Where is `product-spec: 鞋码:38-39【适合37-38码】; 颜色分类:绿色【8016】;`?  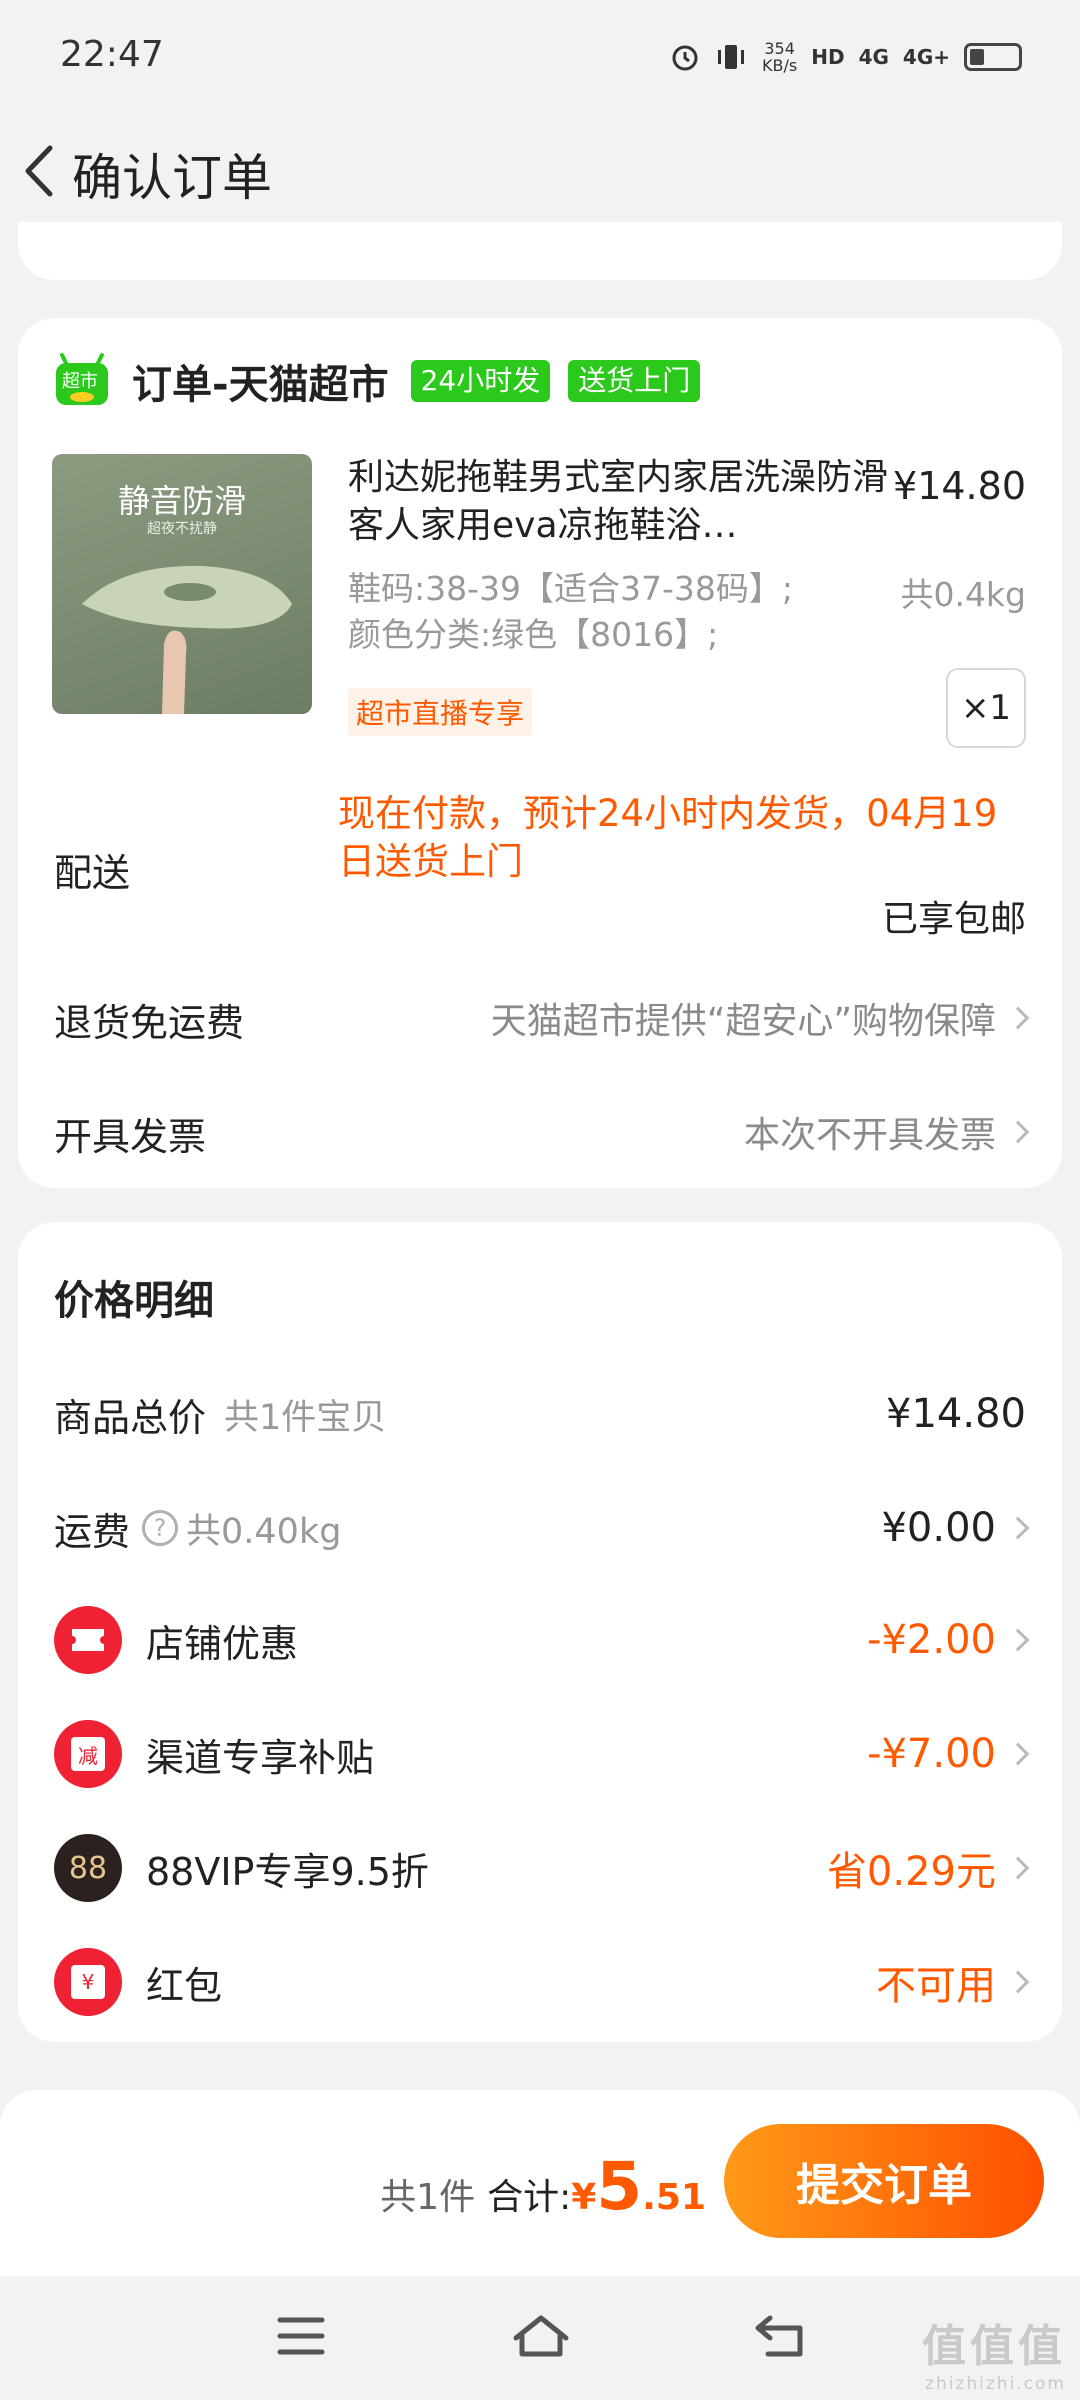
product-spec: 鞋码:38-39【适合37-38码】; 颜色分类:绿色【8016】; is located at coordinates (618, 612).